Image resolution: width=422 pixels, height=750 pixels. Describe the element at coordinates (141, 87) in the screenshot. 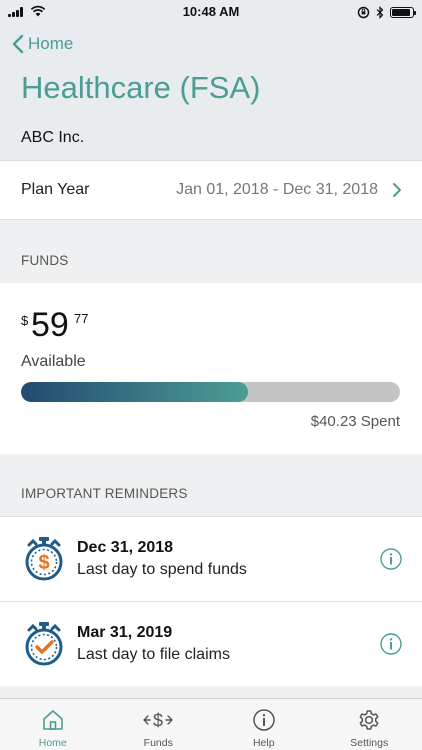

I see `page-title: Healthcare (FSA)` at that location.